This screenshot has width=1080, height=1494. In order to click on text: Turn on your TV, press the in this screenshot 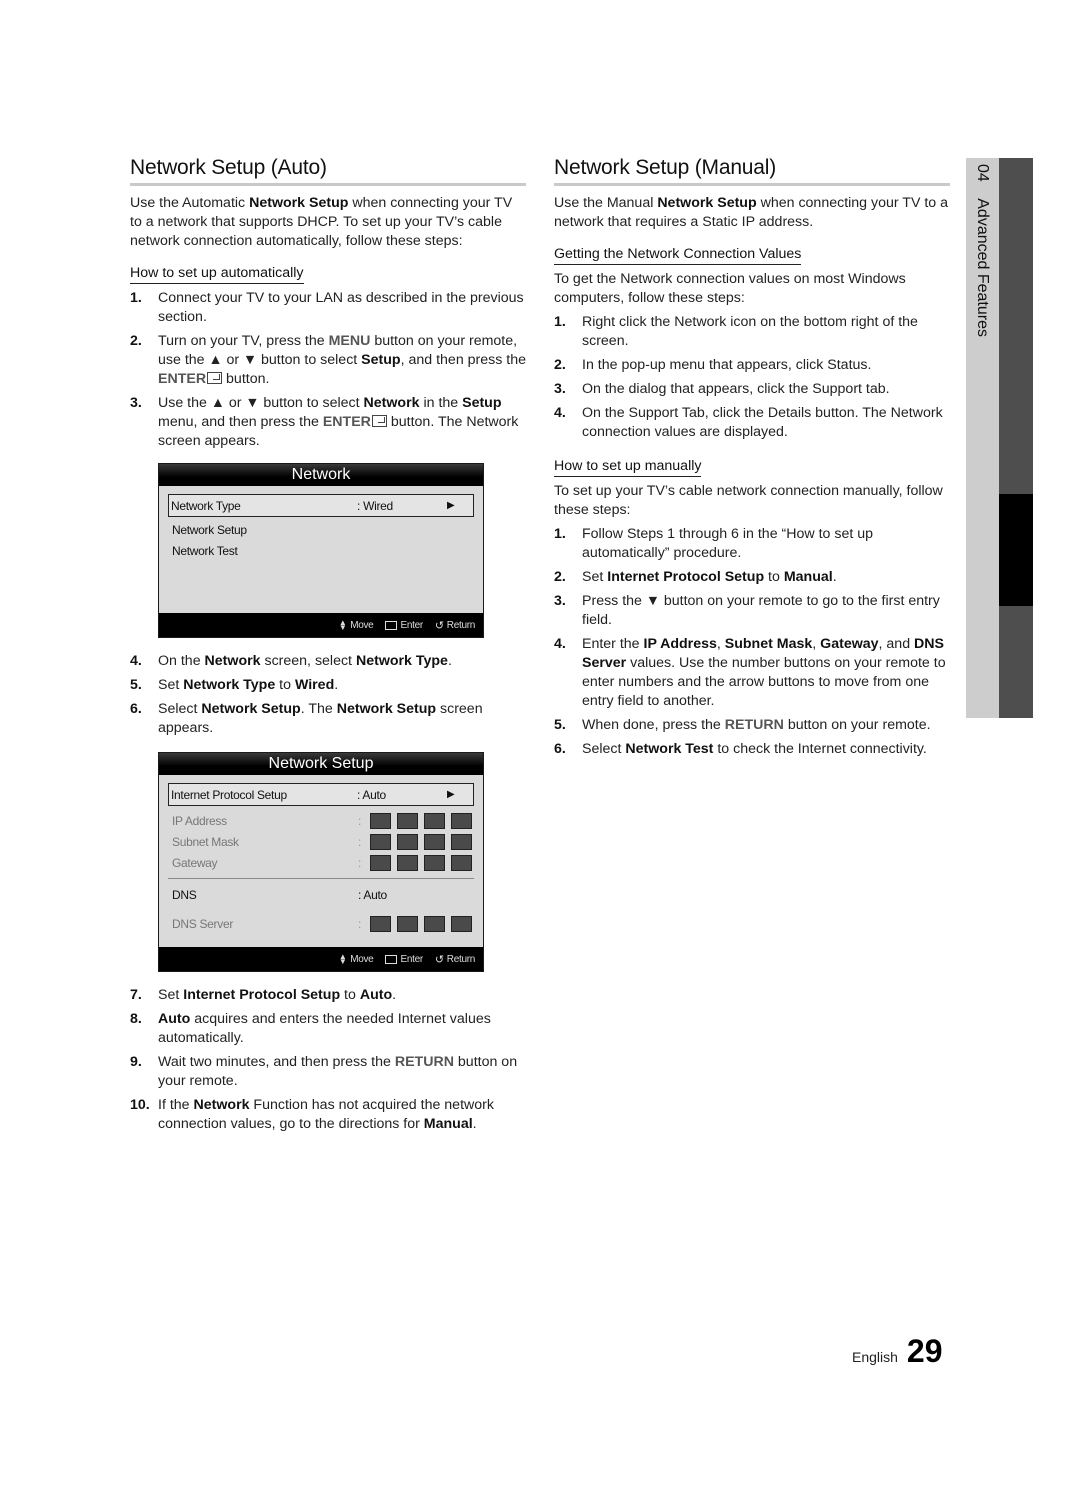, I will do `click(243, 341)`.